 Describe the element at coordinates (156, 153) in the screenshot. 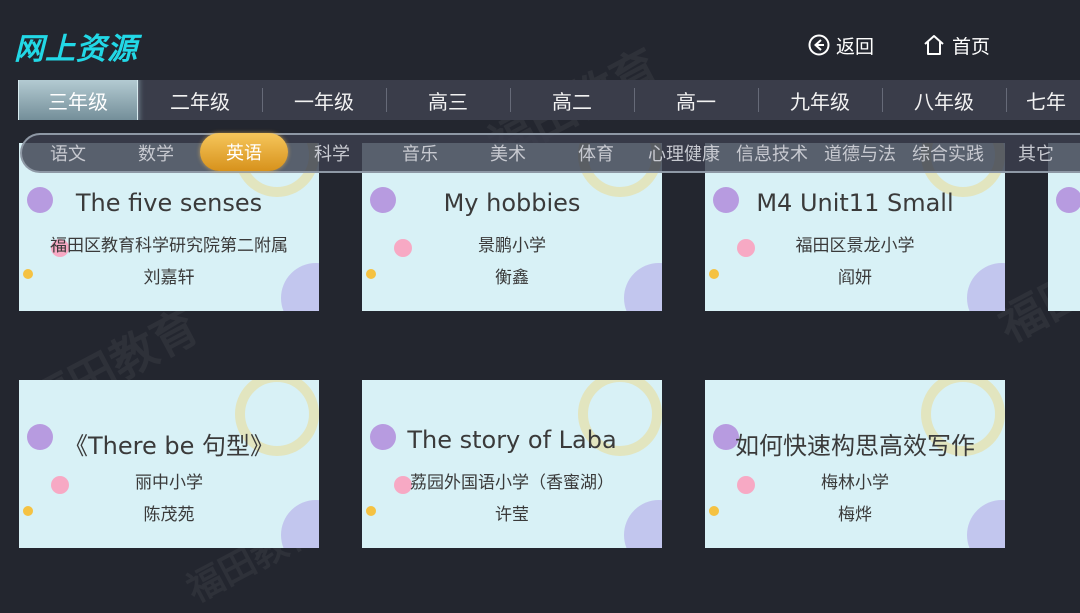

I see `tab-subject-math: 数学` at that location.